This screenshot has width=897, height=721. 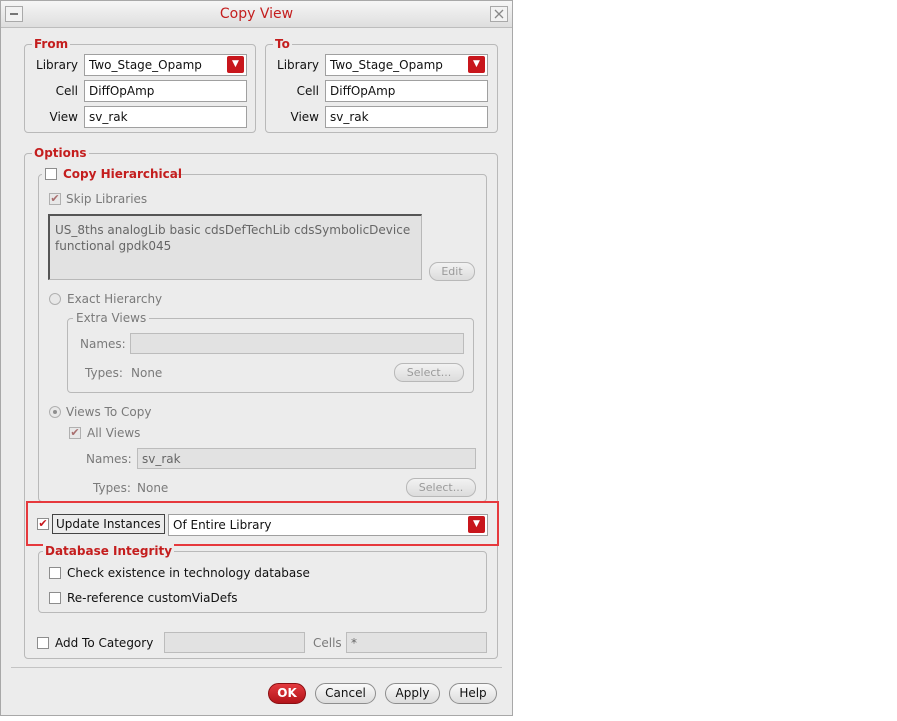 What do you see at coordinates (452, 271) in the screenshot?
I see `edit-button: Edit` at bounding box center [452, 271].